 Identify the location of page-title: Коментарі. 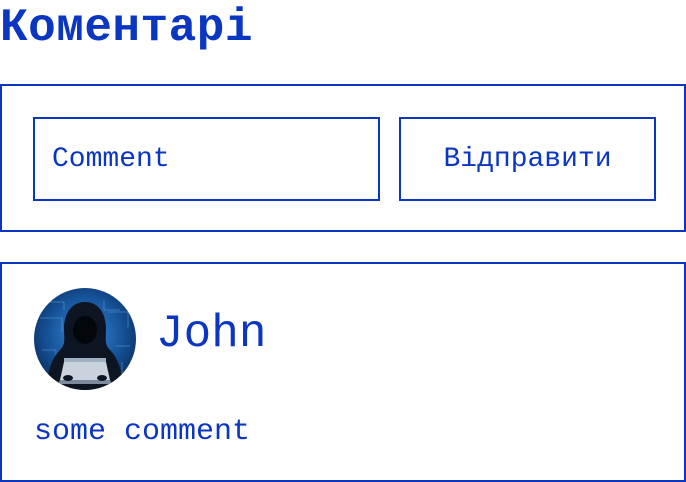
(126, 28).